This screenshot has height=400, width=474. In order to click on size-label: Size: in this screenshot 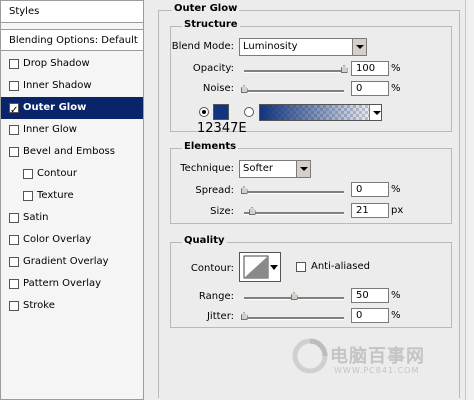, I will do `click(222, 211)`.